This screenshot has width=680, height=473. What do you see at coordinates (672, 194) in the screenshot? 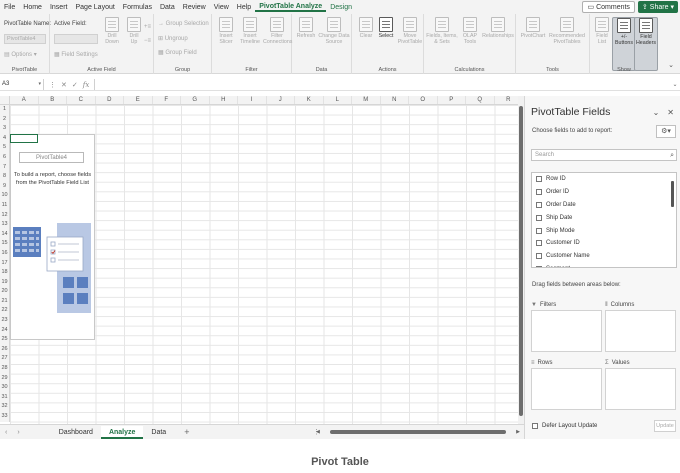
I see `field-list-scroll-thumb` at bounding box center [672, 194].